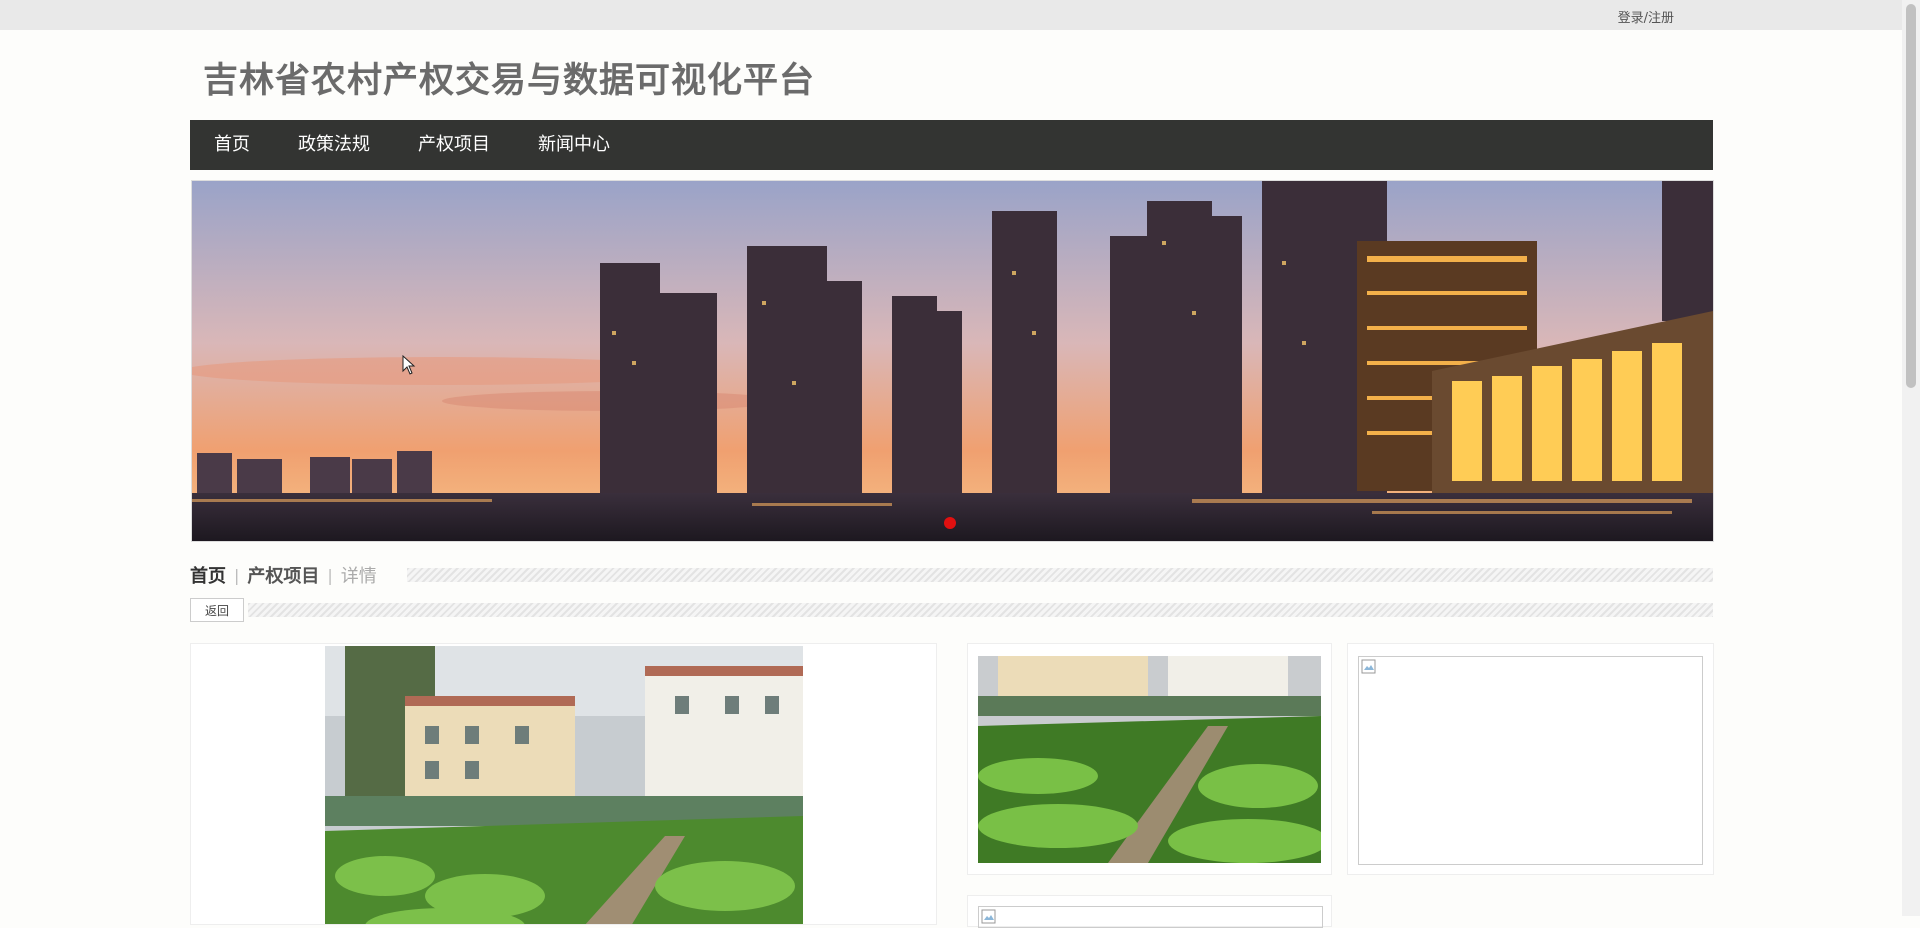  I want to click on scrollbar-thumb, so click(1911, 196).